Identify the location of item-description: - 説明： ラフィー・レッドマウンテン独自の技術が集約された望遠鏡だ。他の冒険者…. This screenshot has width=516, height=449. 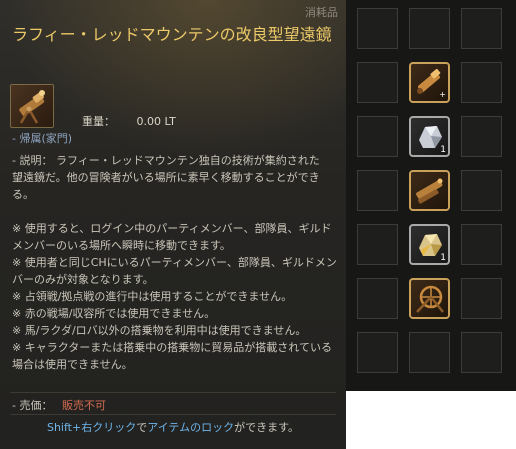
(166, 177).